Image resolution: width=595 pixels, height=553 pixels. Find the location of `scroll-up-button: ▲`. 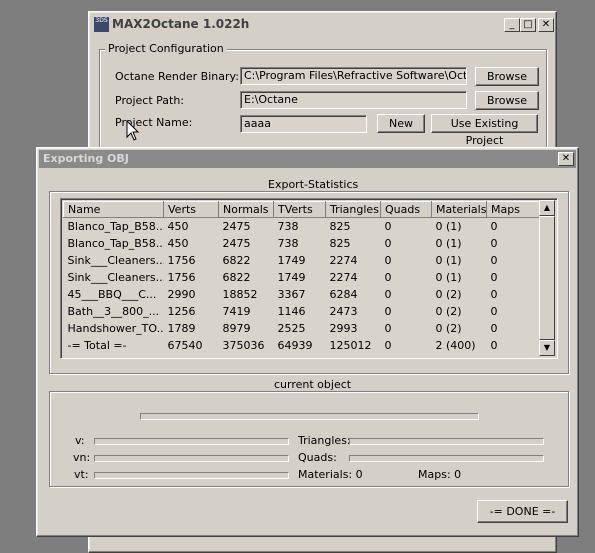

scroll-up-button: ▲ is located at coordinates (547, 208).